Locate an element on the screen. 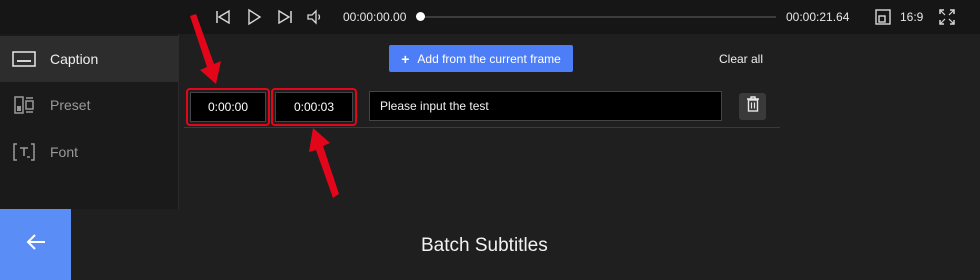 This screenshot has width=980, height=280. end-time-field-highlight: 0:00:03 is located at coordinates (314, 107).